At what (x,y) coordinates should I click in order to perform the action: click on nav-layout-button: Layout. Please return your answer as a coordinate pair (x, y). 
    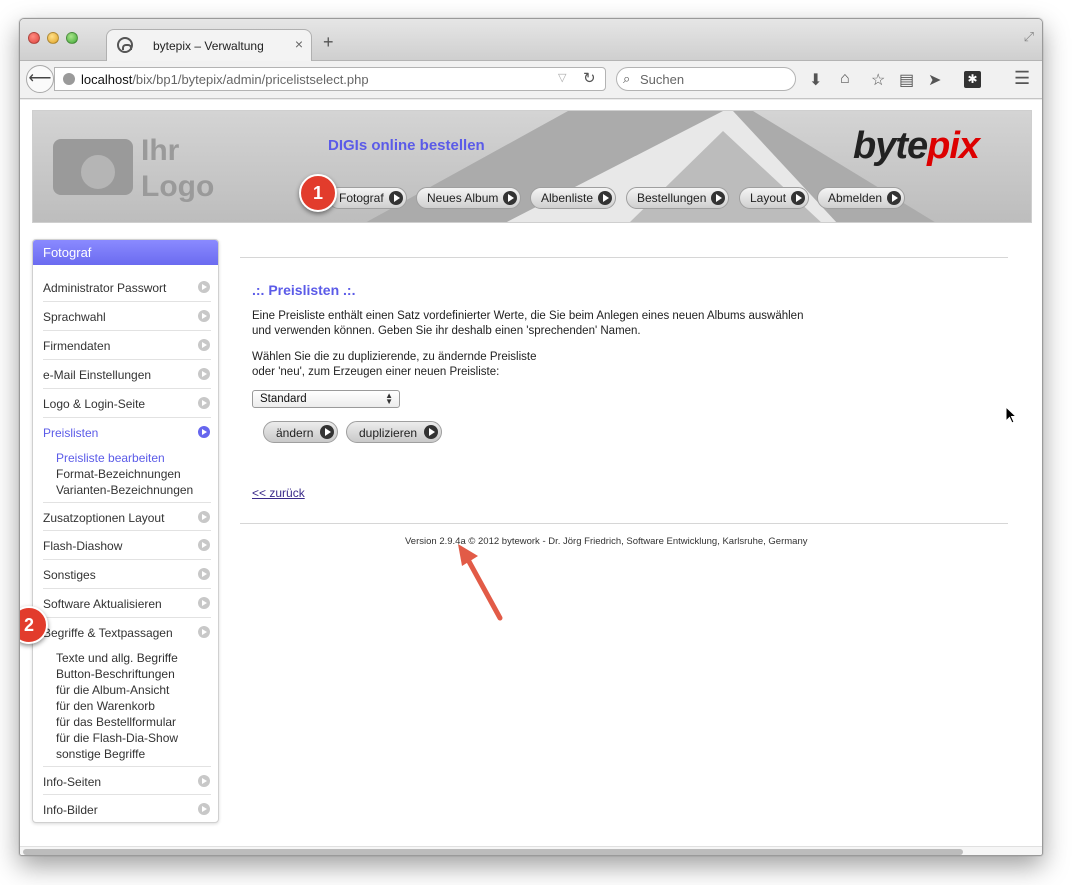
    Looking at the image, I should click on (774, 198).